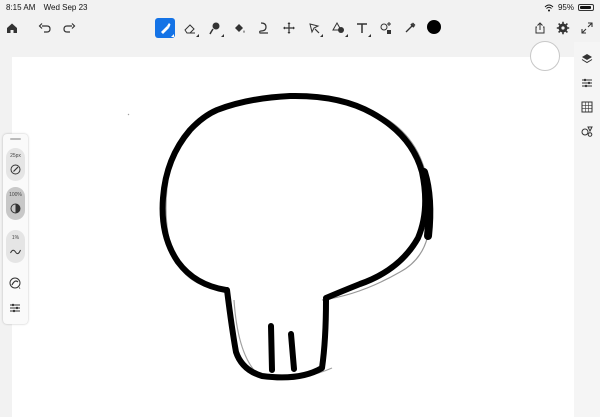  I want to click on battery-level, so click(586, 7).